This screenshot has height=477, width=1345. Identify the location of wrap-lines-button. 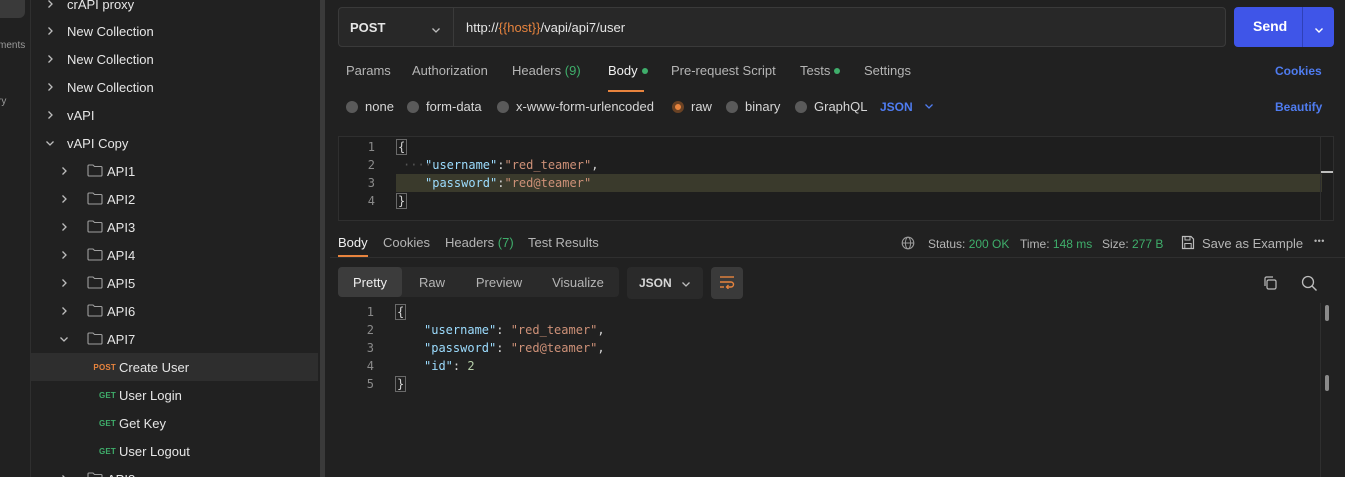
(727, 283).